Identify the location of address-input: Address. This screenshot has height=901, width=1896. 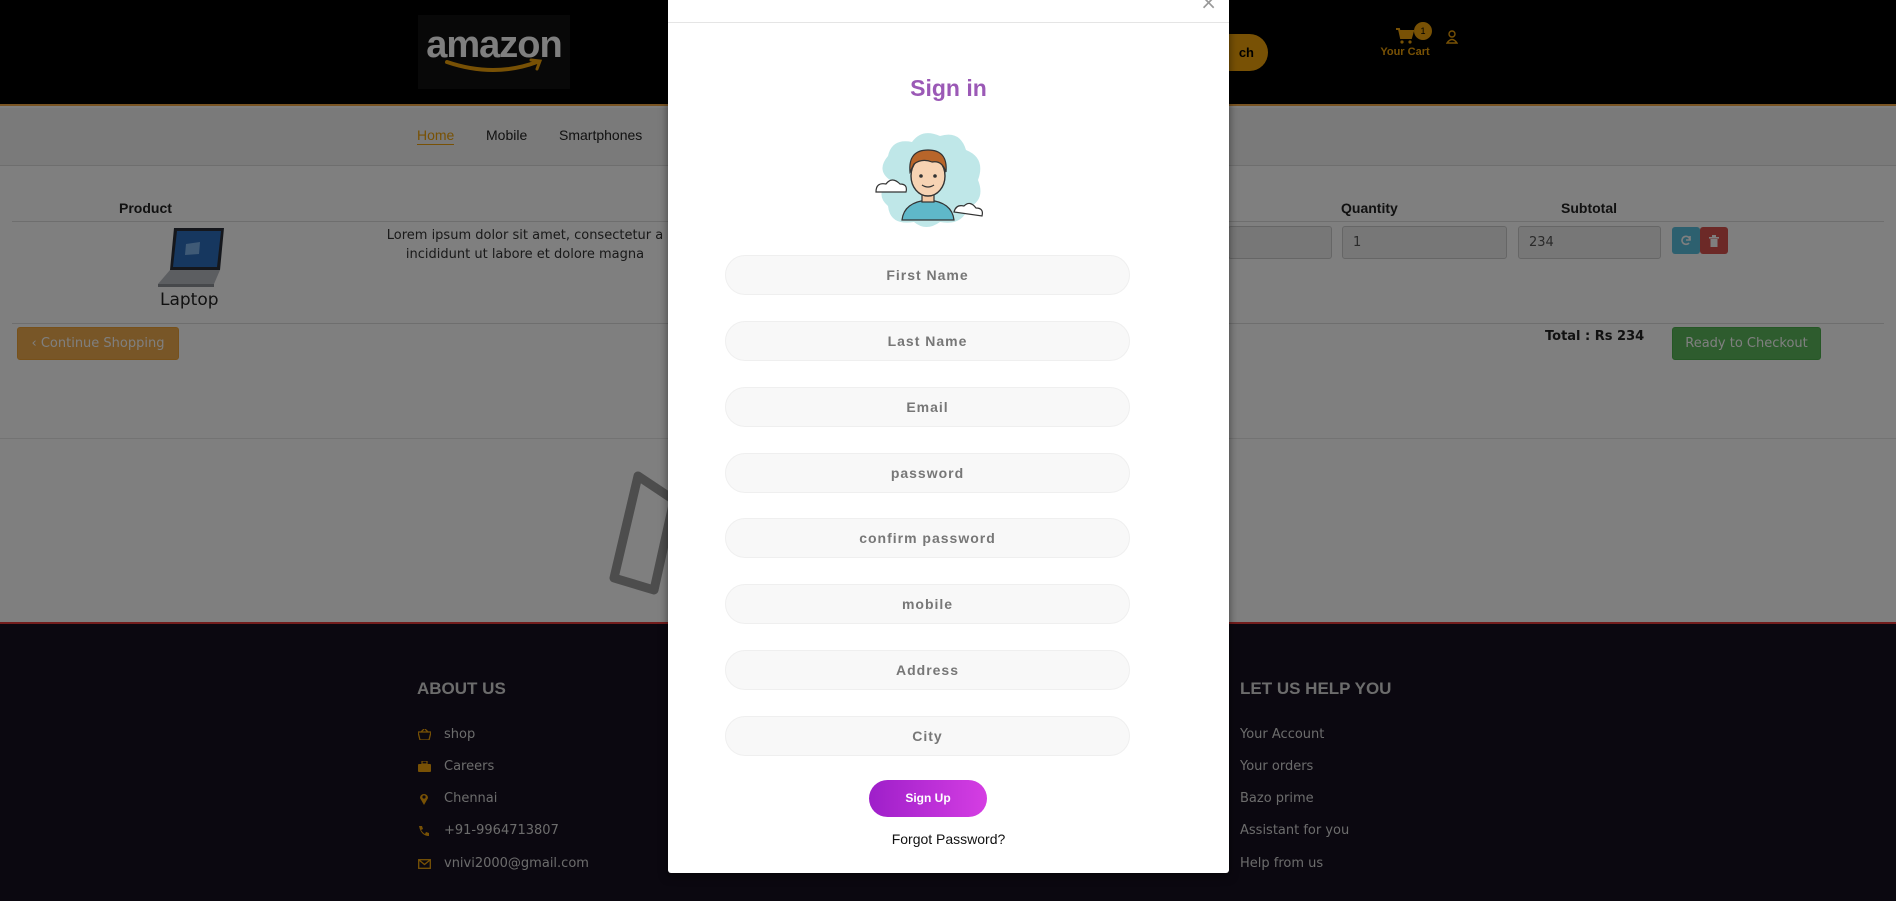
(927, 670).